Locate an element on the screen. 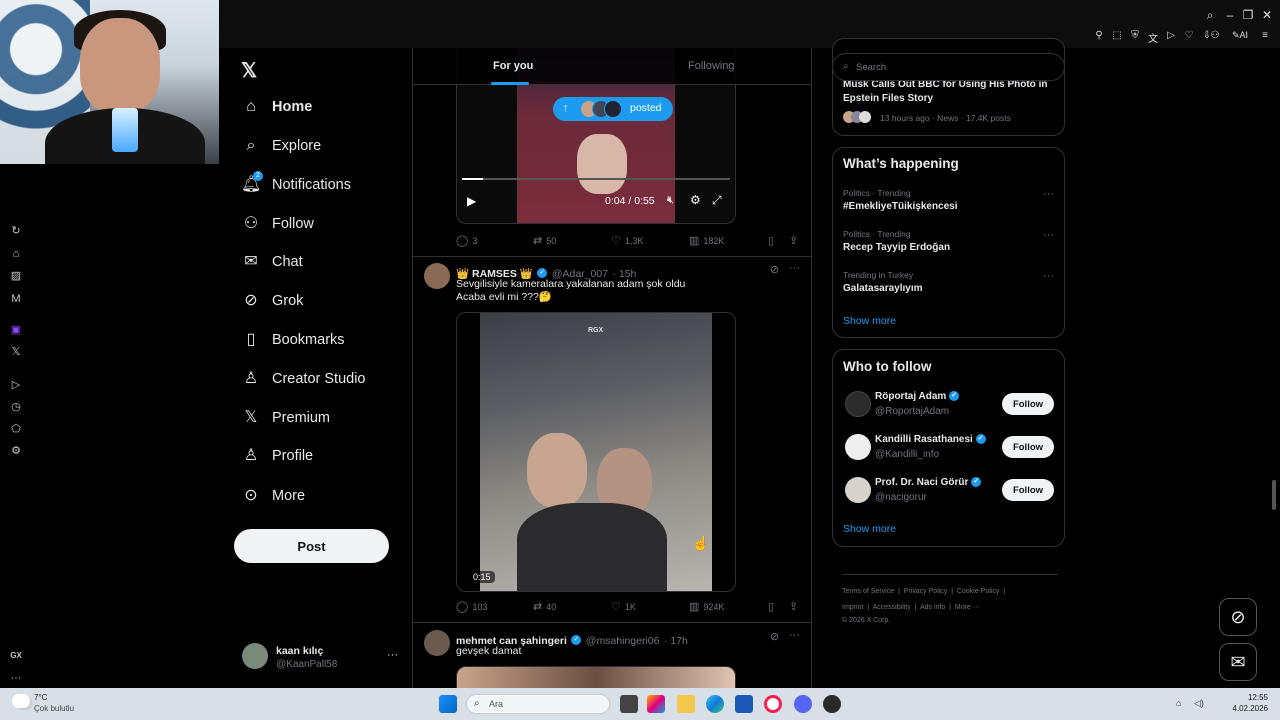 This screenshot has width=1280, height=720. windows-start-icon is located at coordinates (448, 704).